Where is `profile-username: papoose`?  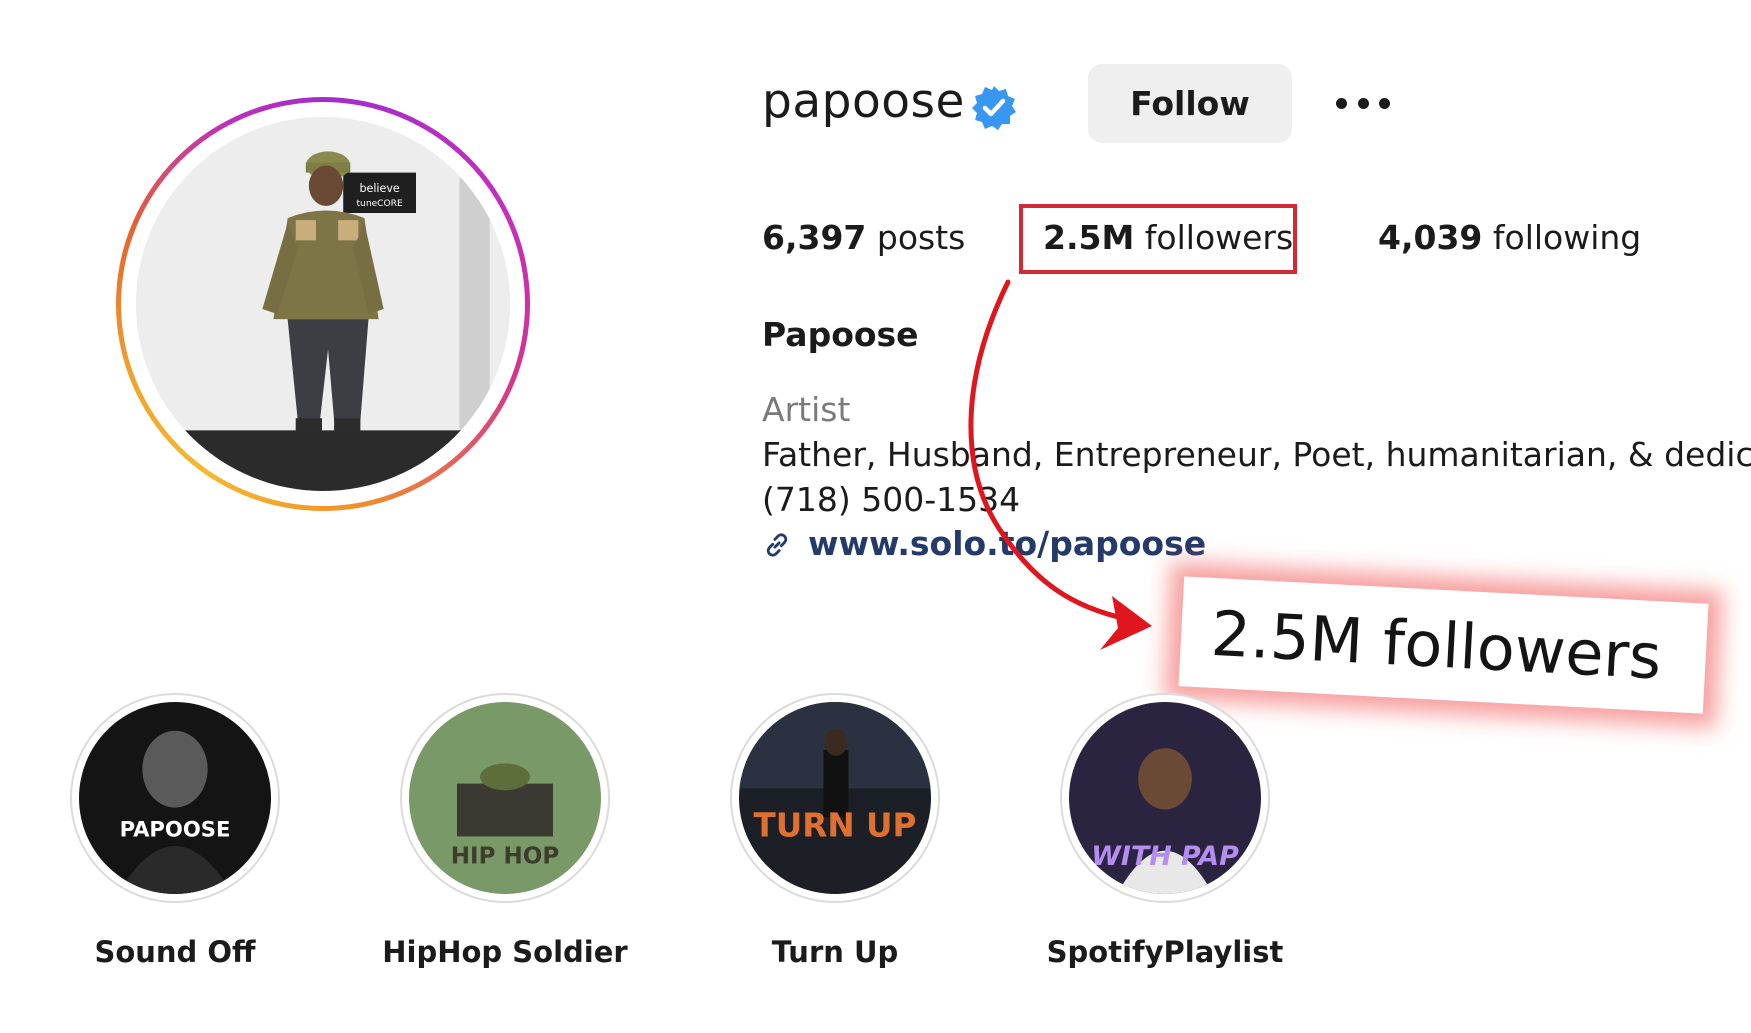 profile-username: papoose is located at coordinates (863, 101).